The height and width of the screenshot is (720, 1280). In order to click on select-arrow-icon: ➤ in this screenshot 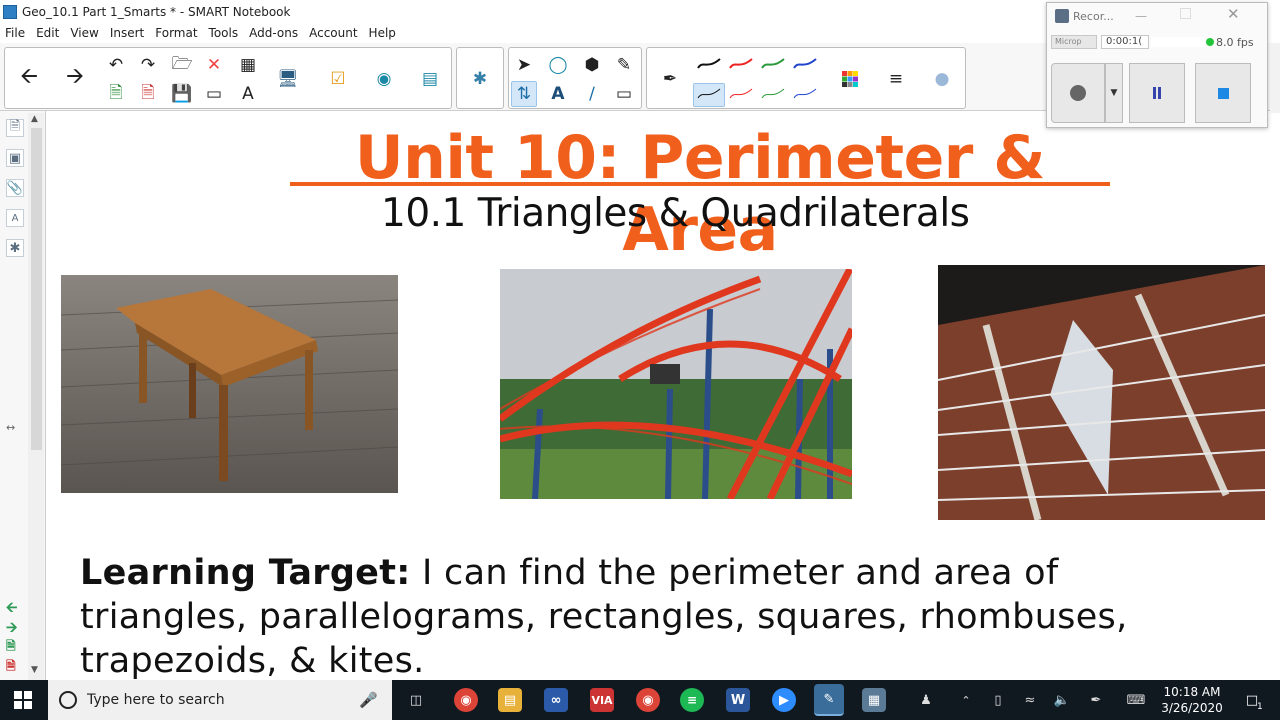, I will do `click(524, 65)`.